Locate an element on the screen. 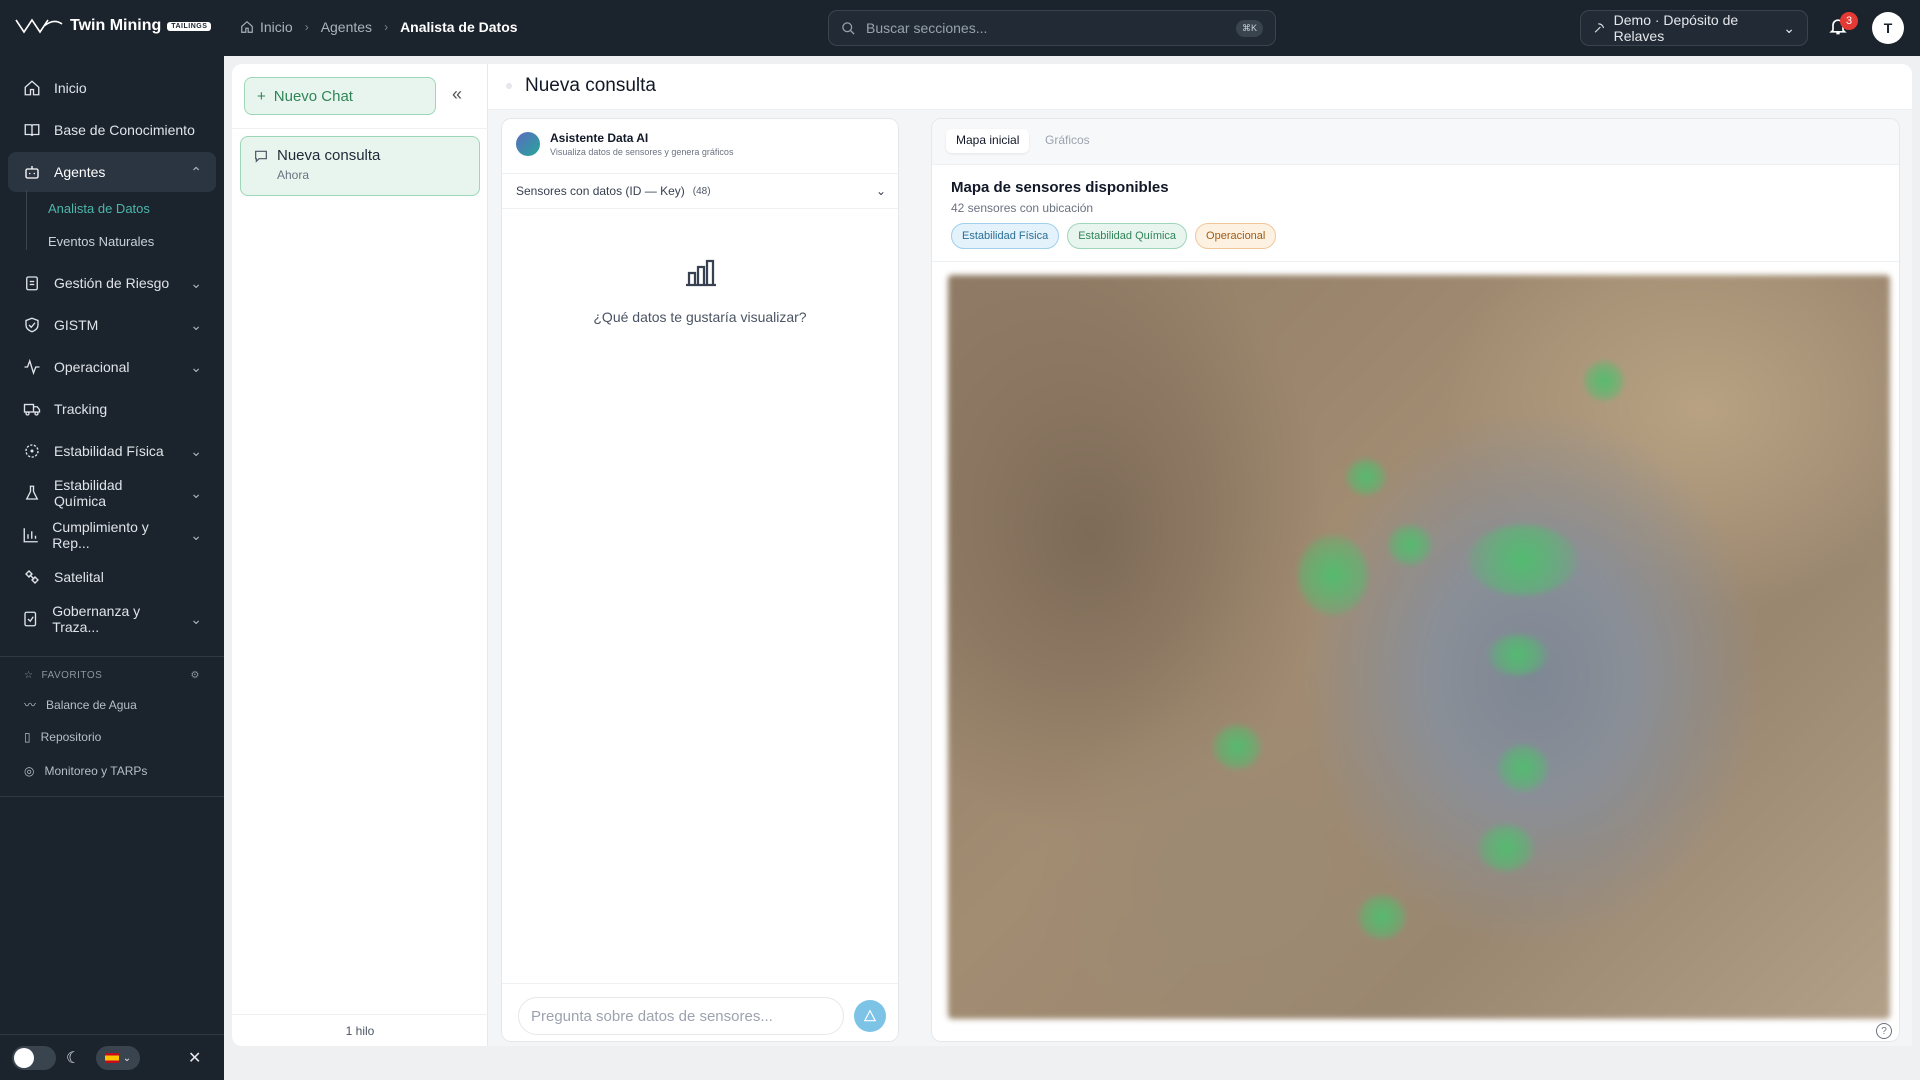 The width and height of the screenshot is (1920, 1080). sensors-dropdown: Sensores con datos (ID — Key) (48) ⌄ is located at coordinates (701, 191).